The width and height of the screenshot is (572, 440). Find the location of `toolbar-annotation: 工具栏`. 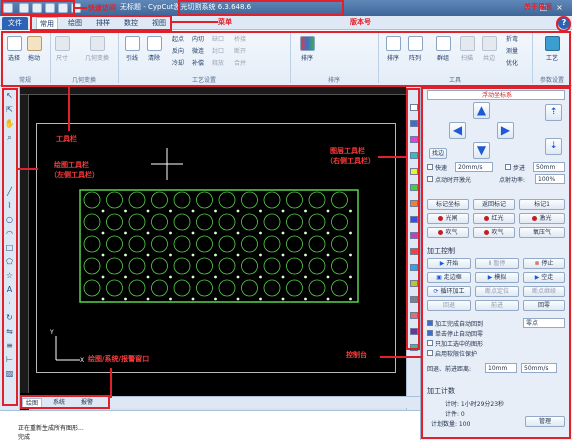

toolbar-annotation: 工具栏 is located at coordinates (66, 139).